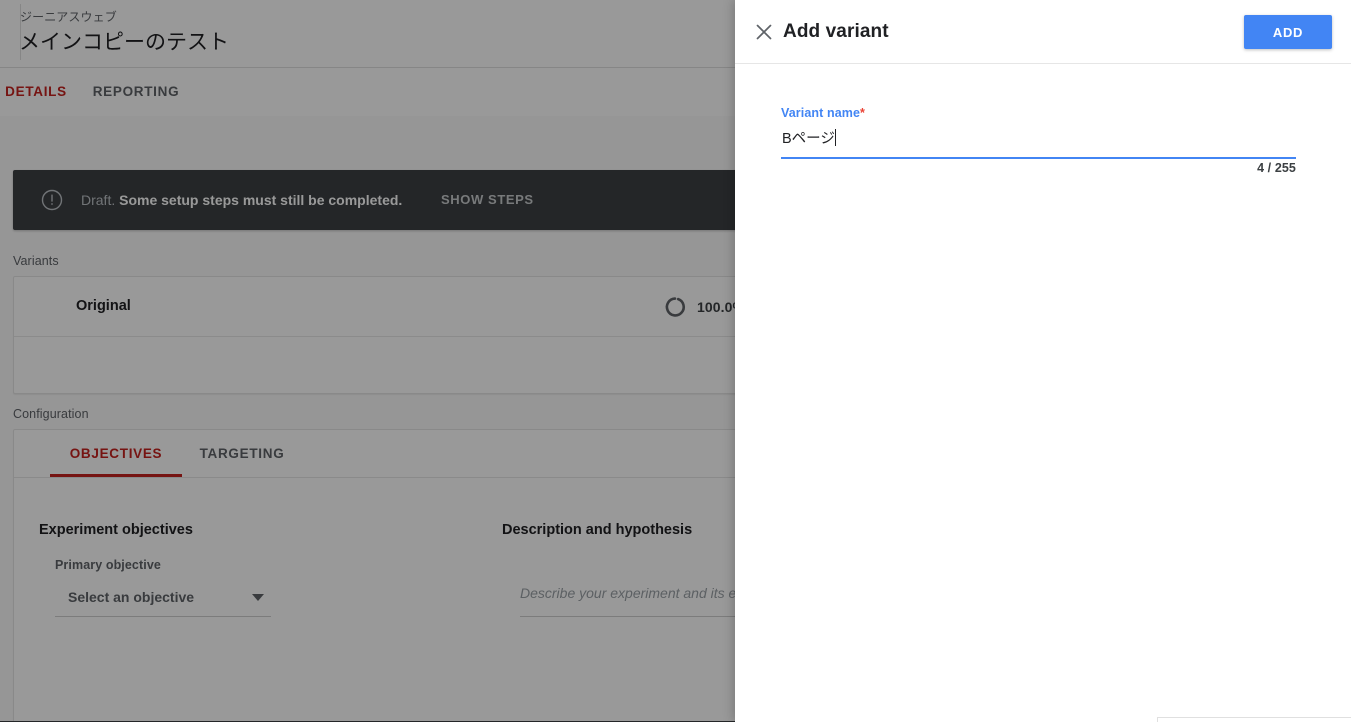 The width and height of the screenshot is (1351, 722). I want to click on required-marker: *, so click(862, 113).